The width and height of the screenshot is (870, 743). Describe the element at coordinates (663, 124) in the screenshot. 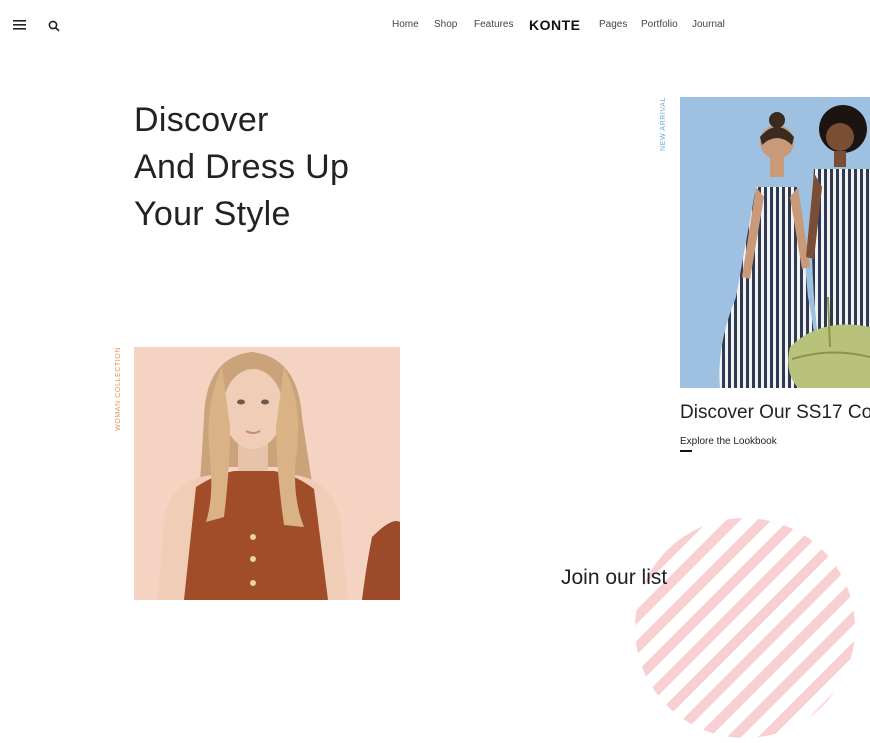

I see `new-arrival-label: NEW ARRIVAL` at that location.